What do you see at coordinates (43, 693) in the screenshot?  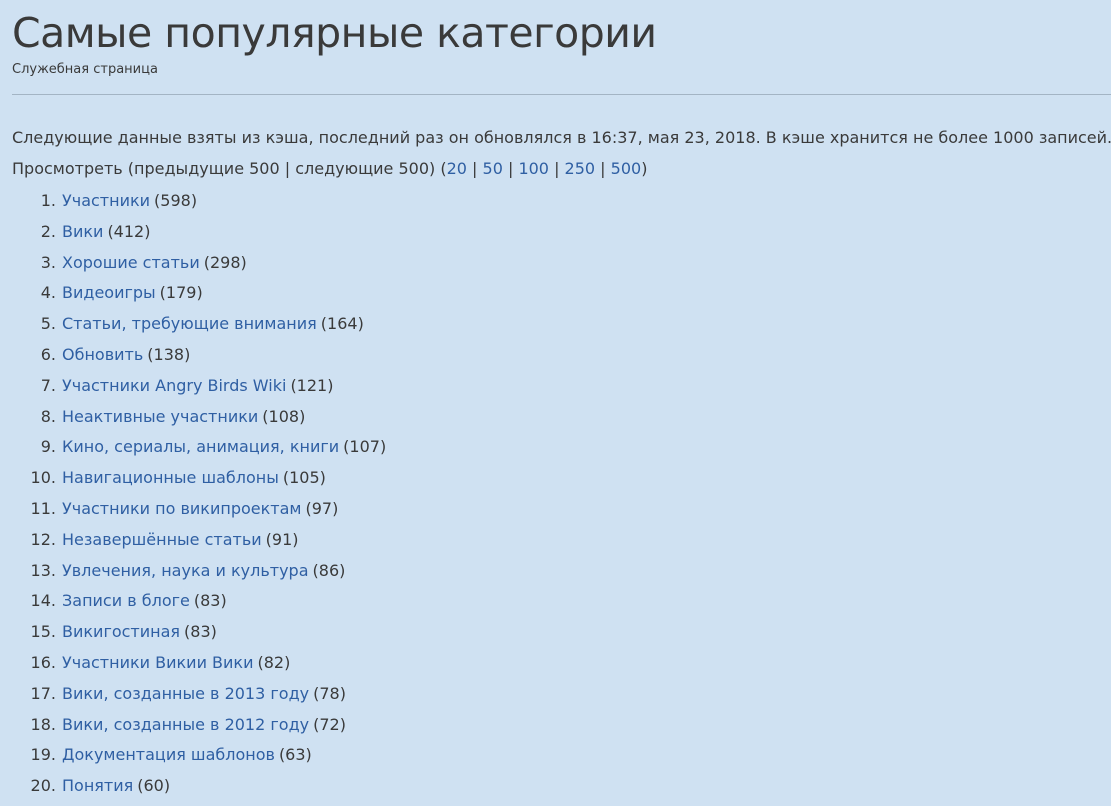 I see `category-rank: 17.` at bounding box center [43, 693].